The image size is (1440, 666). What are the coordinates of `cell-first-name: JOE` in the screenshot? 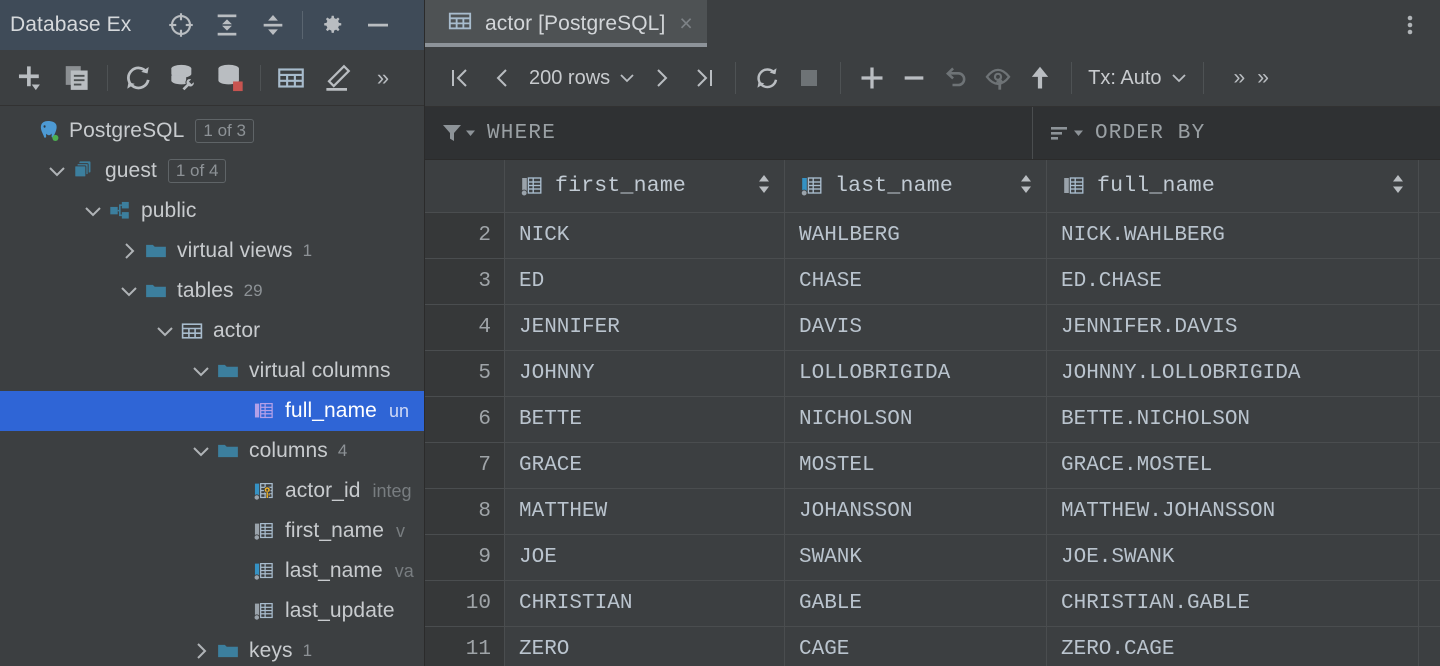 It's located at (645, 557).